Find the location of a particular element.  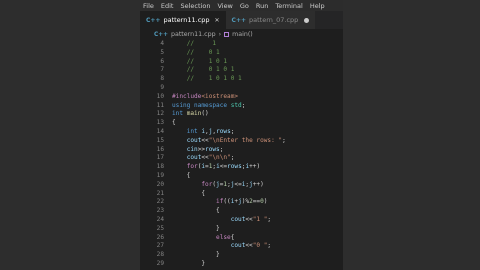

line-number: 25 is located at coordinates (160, 228).